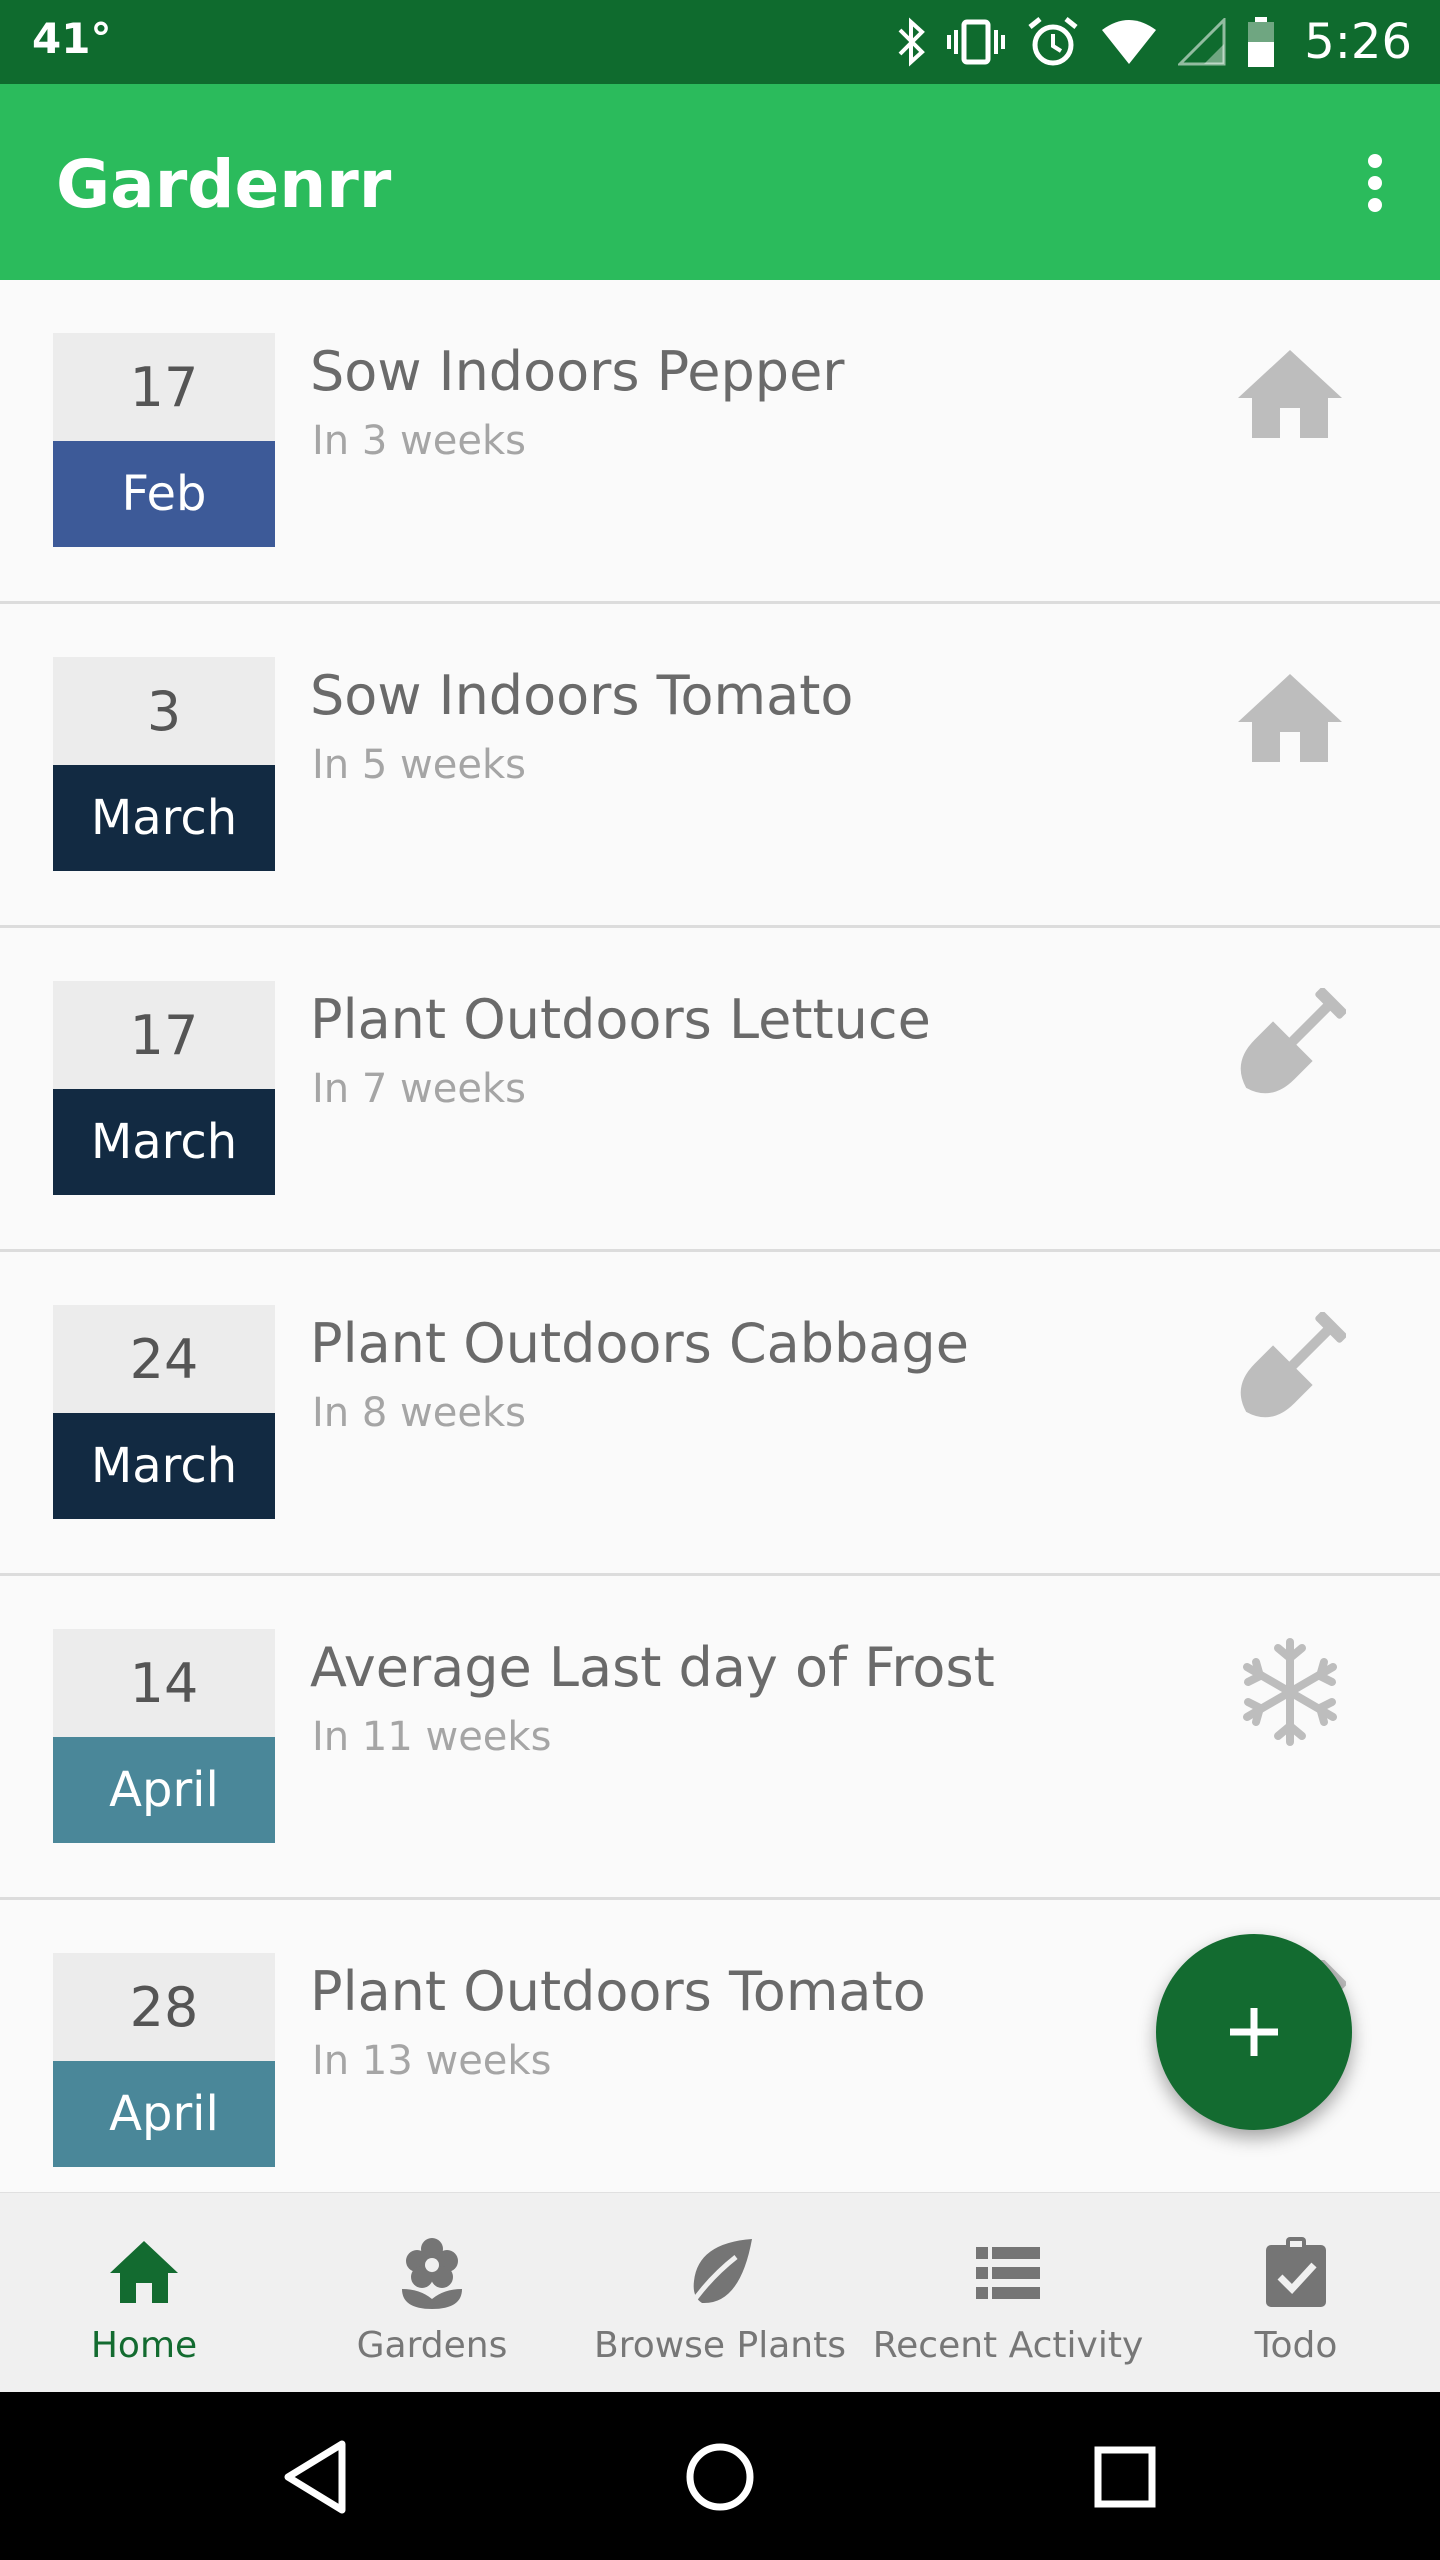  I want to click on back-icon, so click(315, 2477).